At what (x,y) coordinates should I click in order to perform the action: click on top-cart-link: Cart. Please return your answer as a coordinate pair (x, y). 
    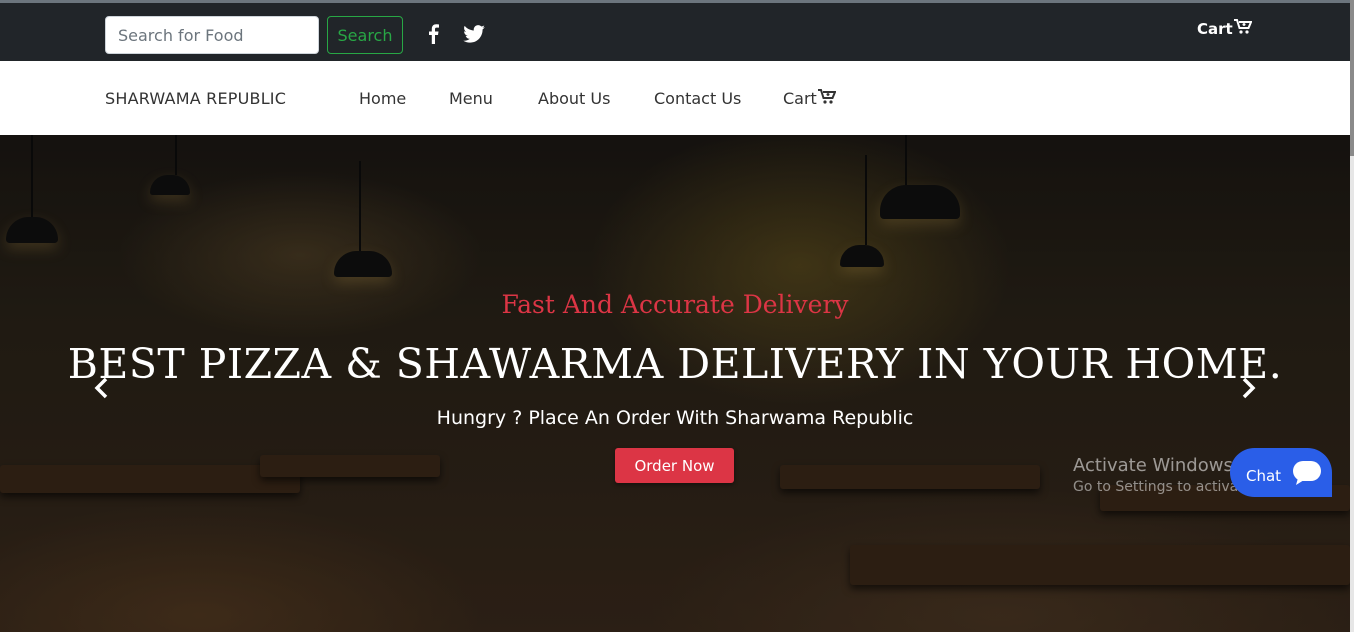
    Looking at the image, I should click on (1225, 28).